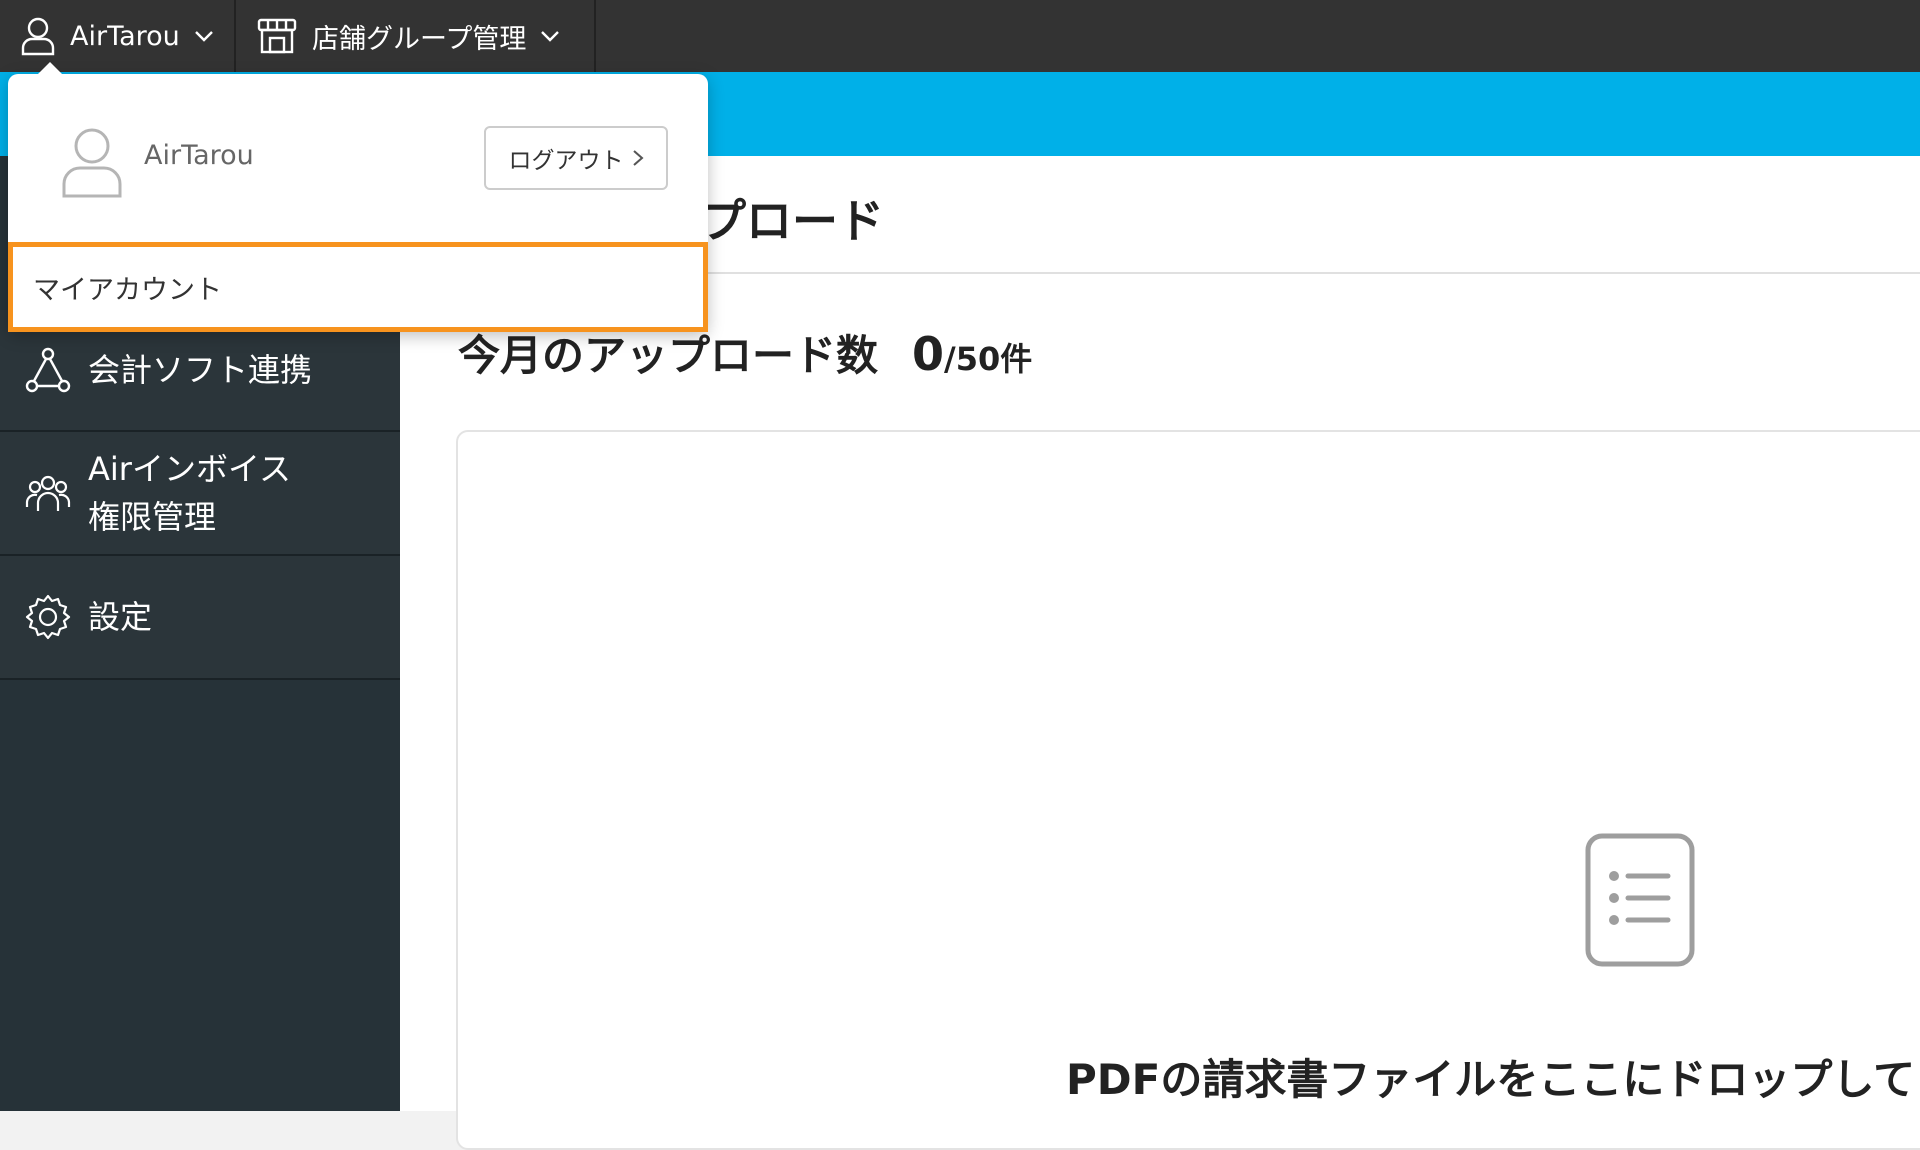  Describe the element at coordinates (566, 161) in the screenshot. I see `logout-label: ログアウト` at that location.